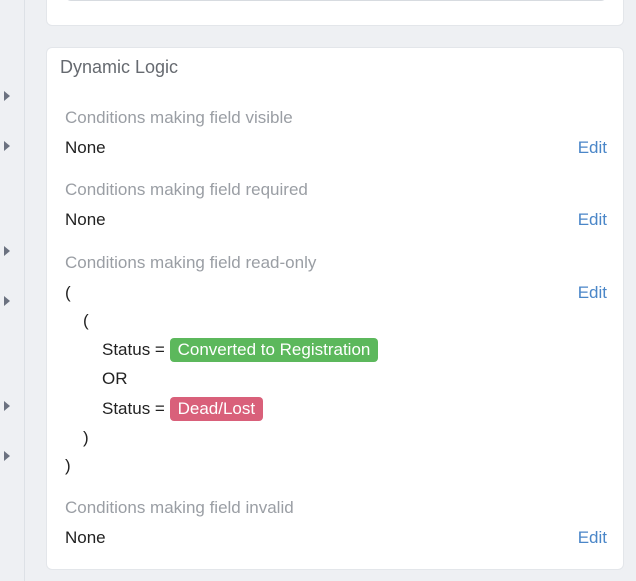  Describe the element at coordinates (85, 147) in the screenshot. I see `visible-conditions-value: None` at that location.